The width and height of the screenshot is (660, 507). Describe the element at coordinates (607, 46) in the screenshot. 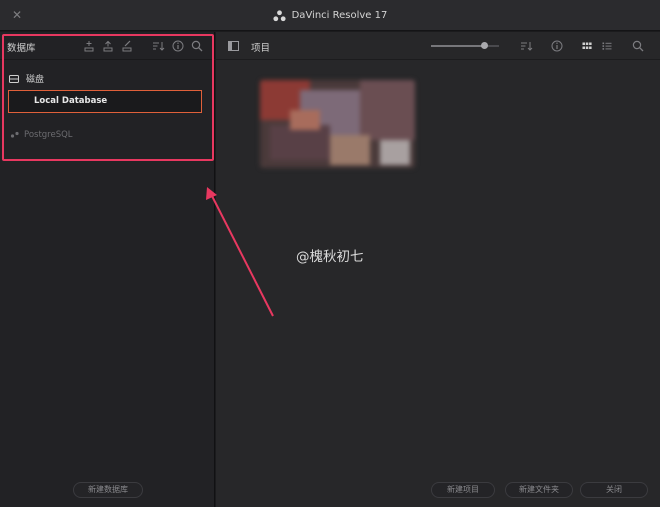

I see `list-view-icon` at that location.